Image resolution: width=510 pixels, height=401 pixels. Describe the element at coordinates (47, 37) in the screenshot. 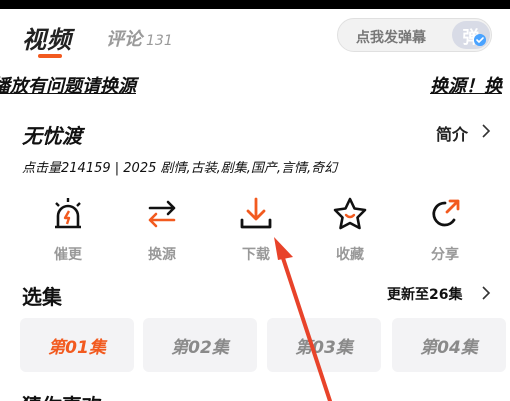

I see `tab-video: 视频` at that location.